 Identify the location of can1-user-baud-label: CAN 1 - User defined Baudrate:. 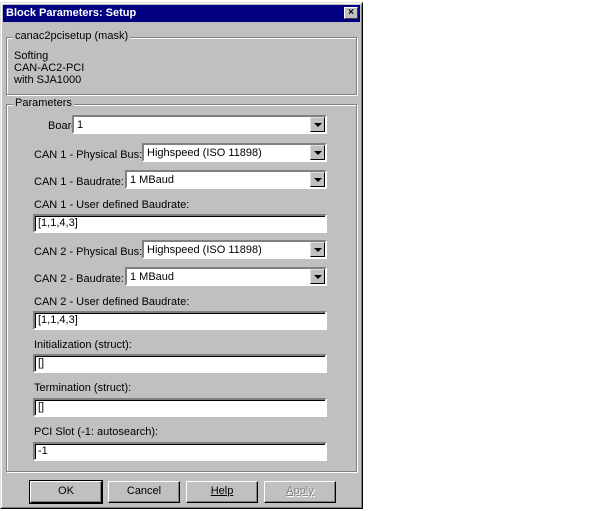
(112, 205).